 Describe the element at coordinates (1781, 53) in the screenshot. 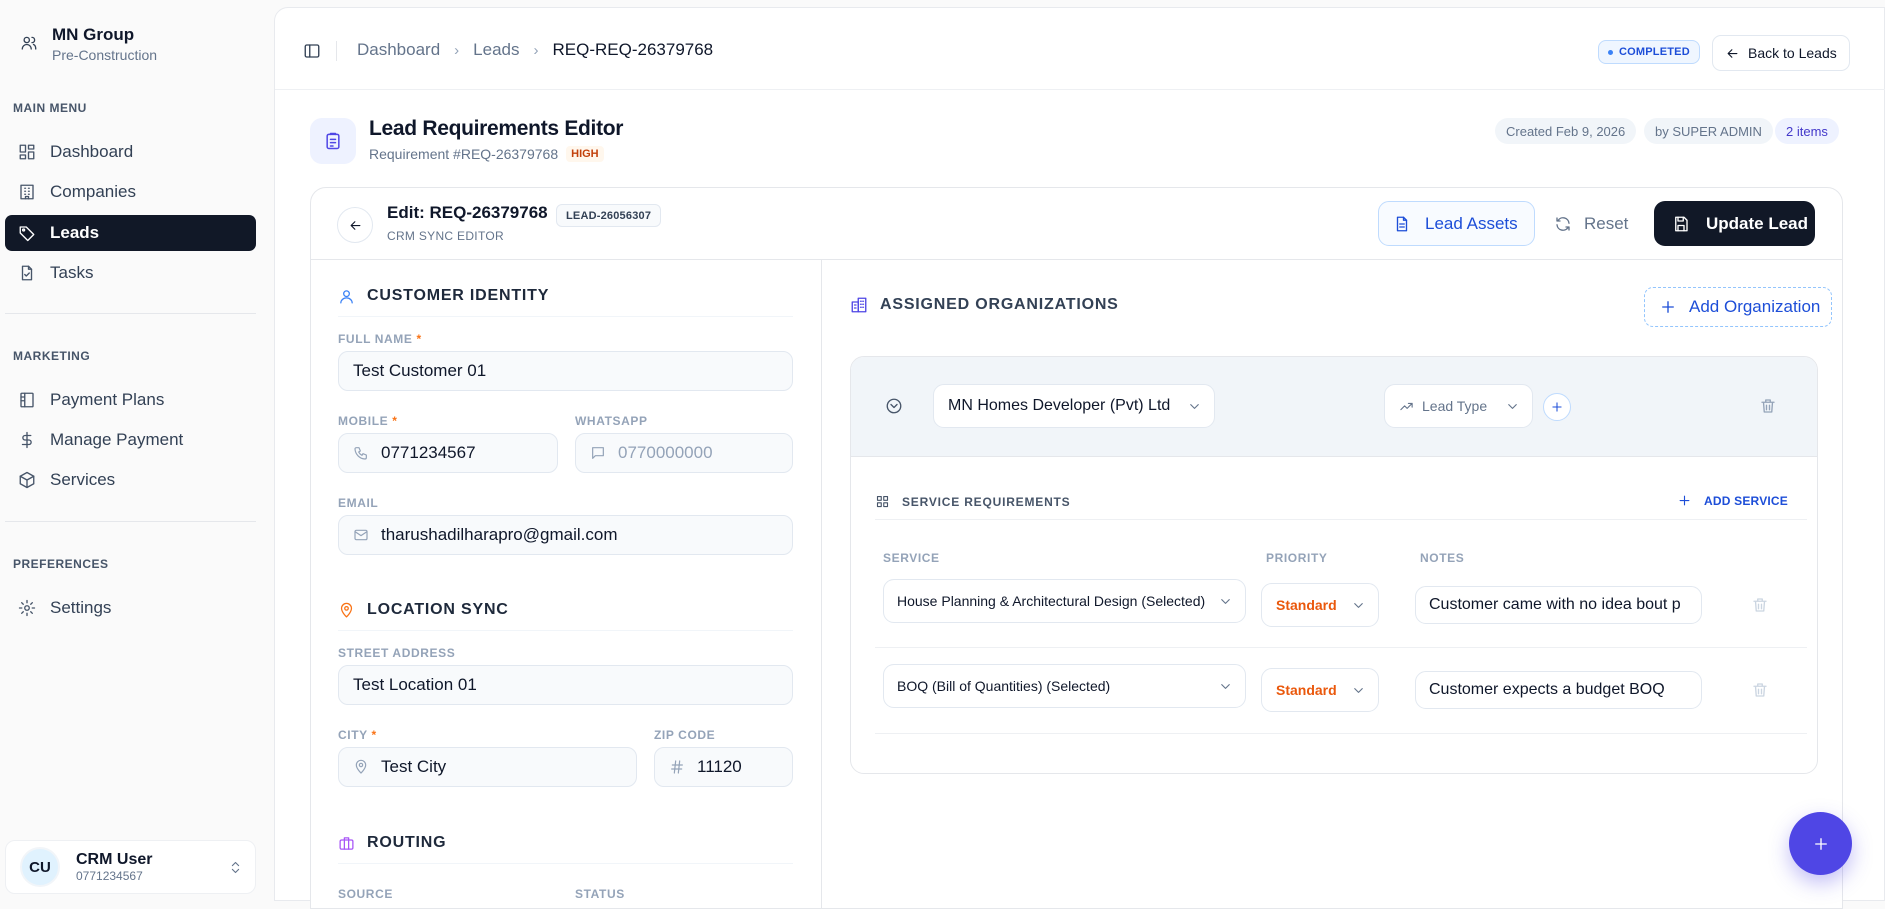

I see `back-to-leads-button: Back to Leads` at that location.